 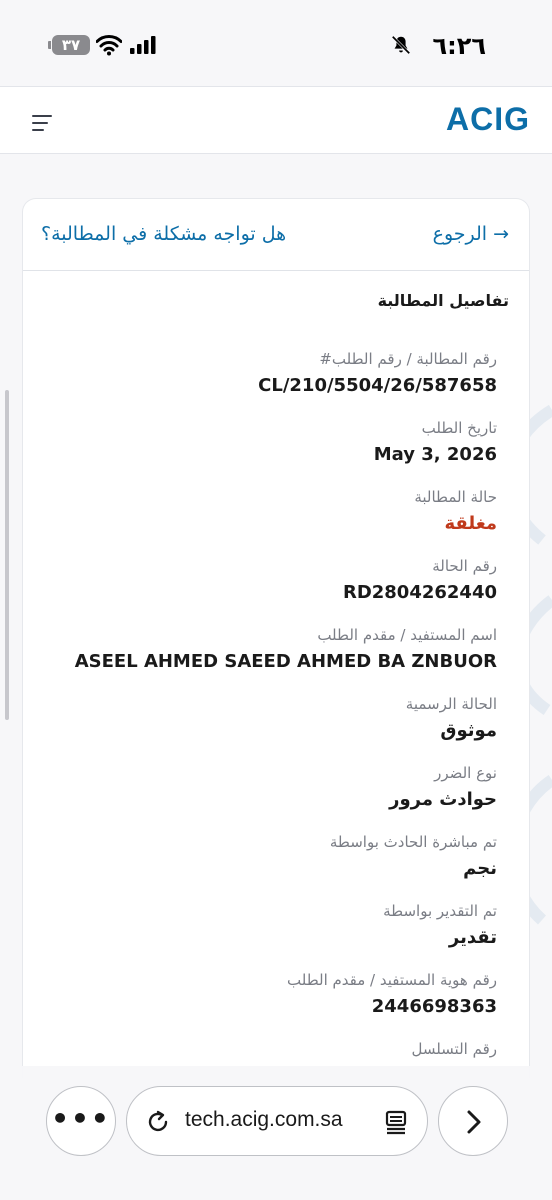 I want to click on field-damage-type: نوع الضرر حوادث مرور, so click(x=443, y=787).